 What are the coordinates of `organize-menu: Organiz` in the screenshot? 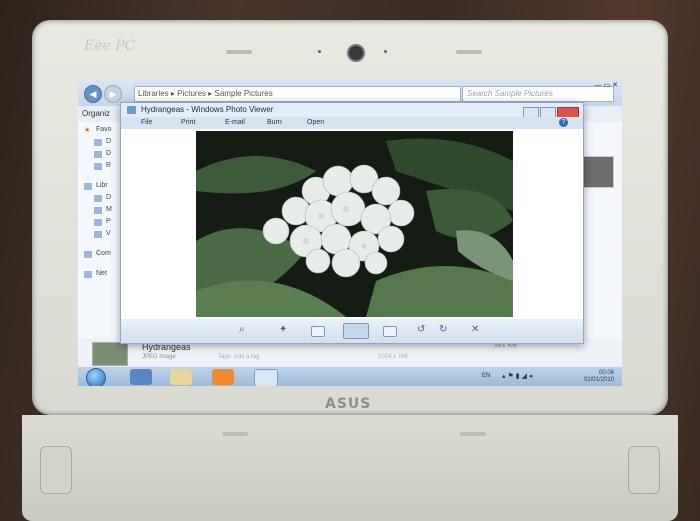 It's located at (94, 113).